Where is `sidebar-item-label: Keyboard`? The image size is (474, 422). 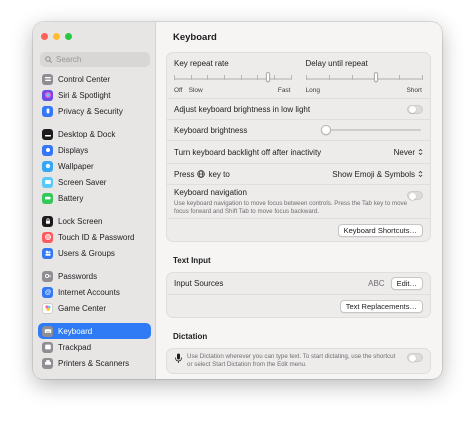
sidebar-item-label: Keyboard is located at coordinates (75, 331).